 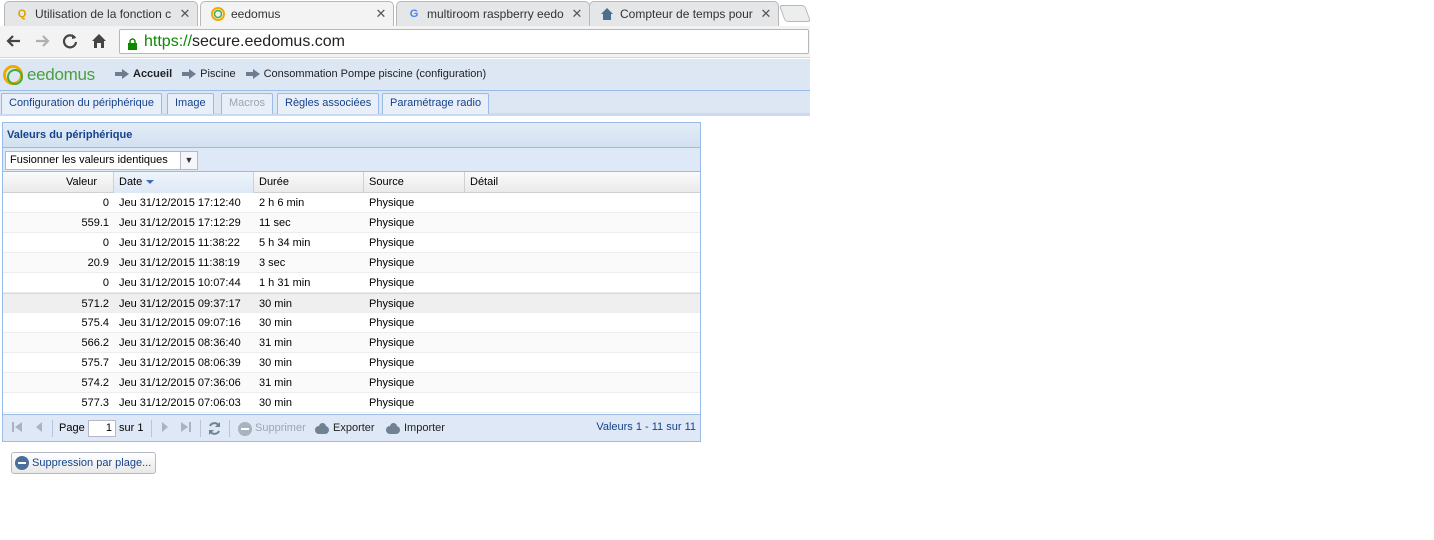 I want to click on cell-duree: 31 min, so click(x=276, y=343).